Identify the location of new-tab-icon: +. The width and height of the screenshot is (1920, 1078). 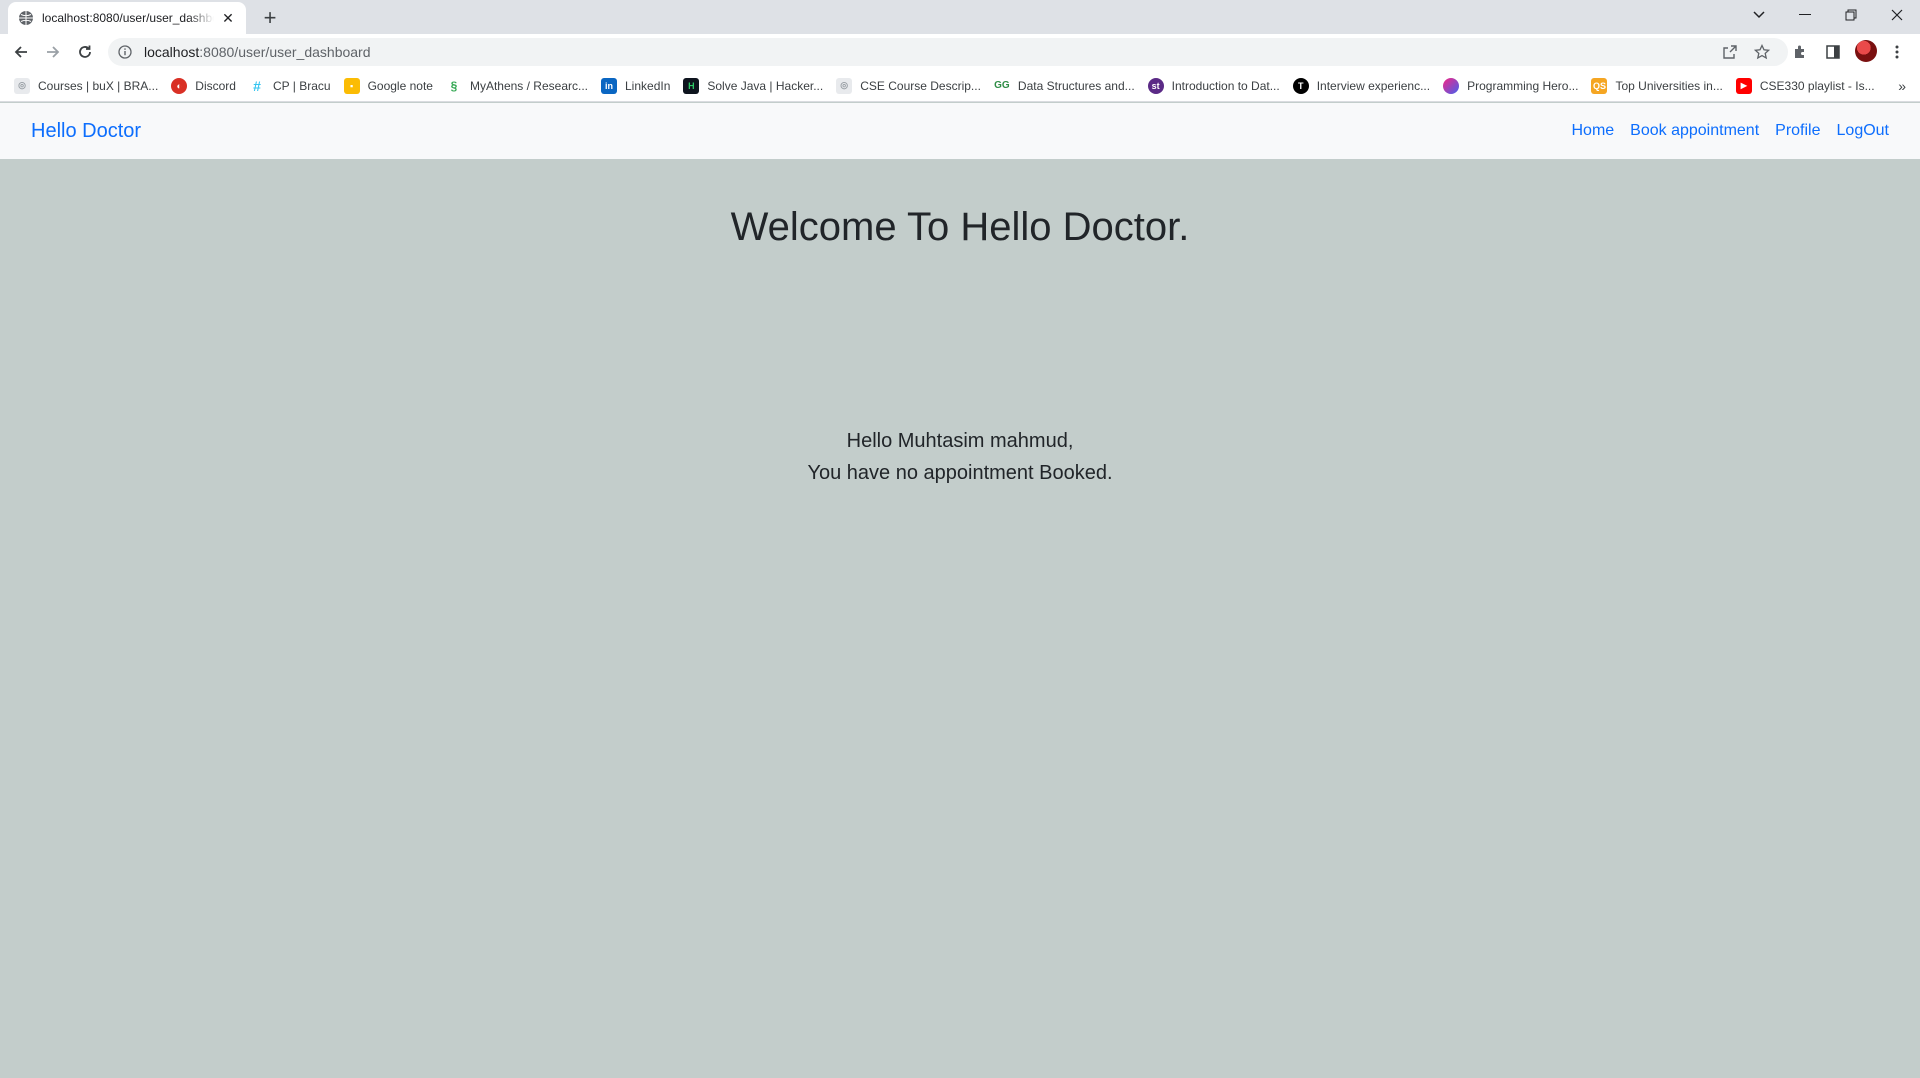
(270, 17).